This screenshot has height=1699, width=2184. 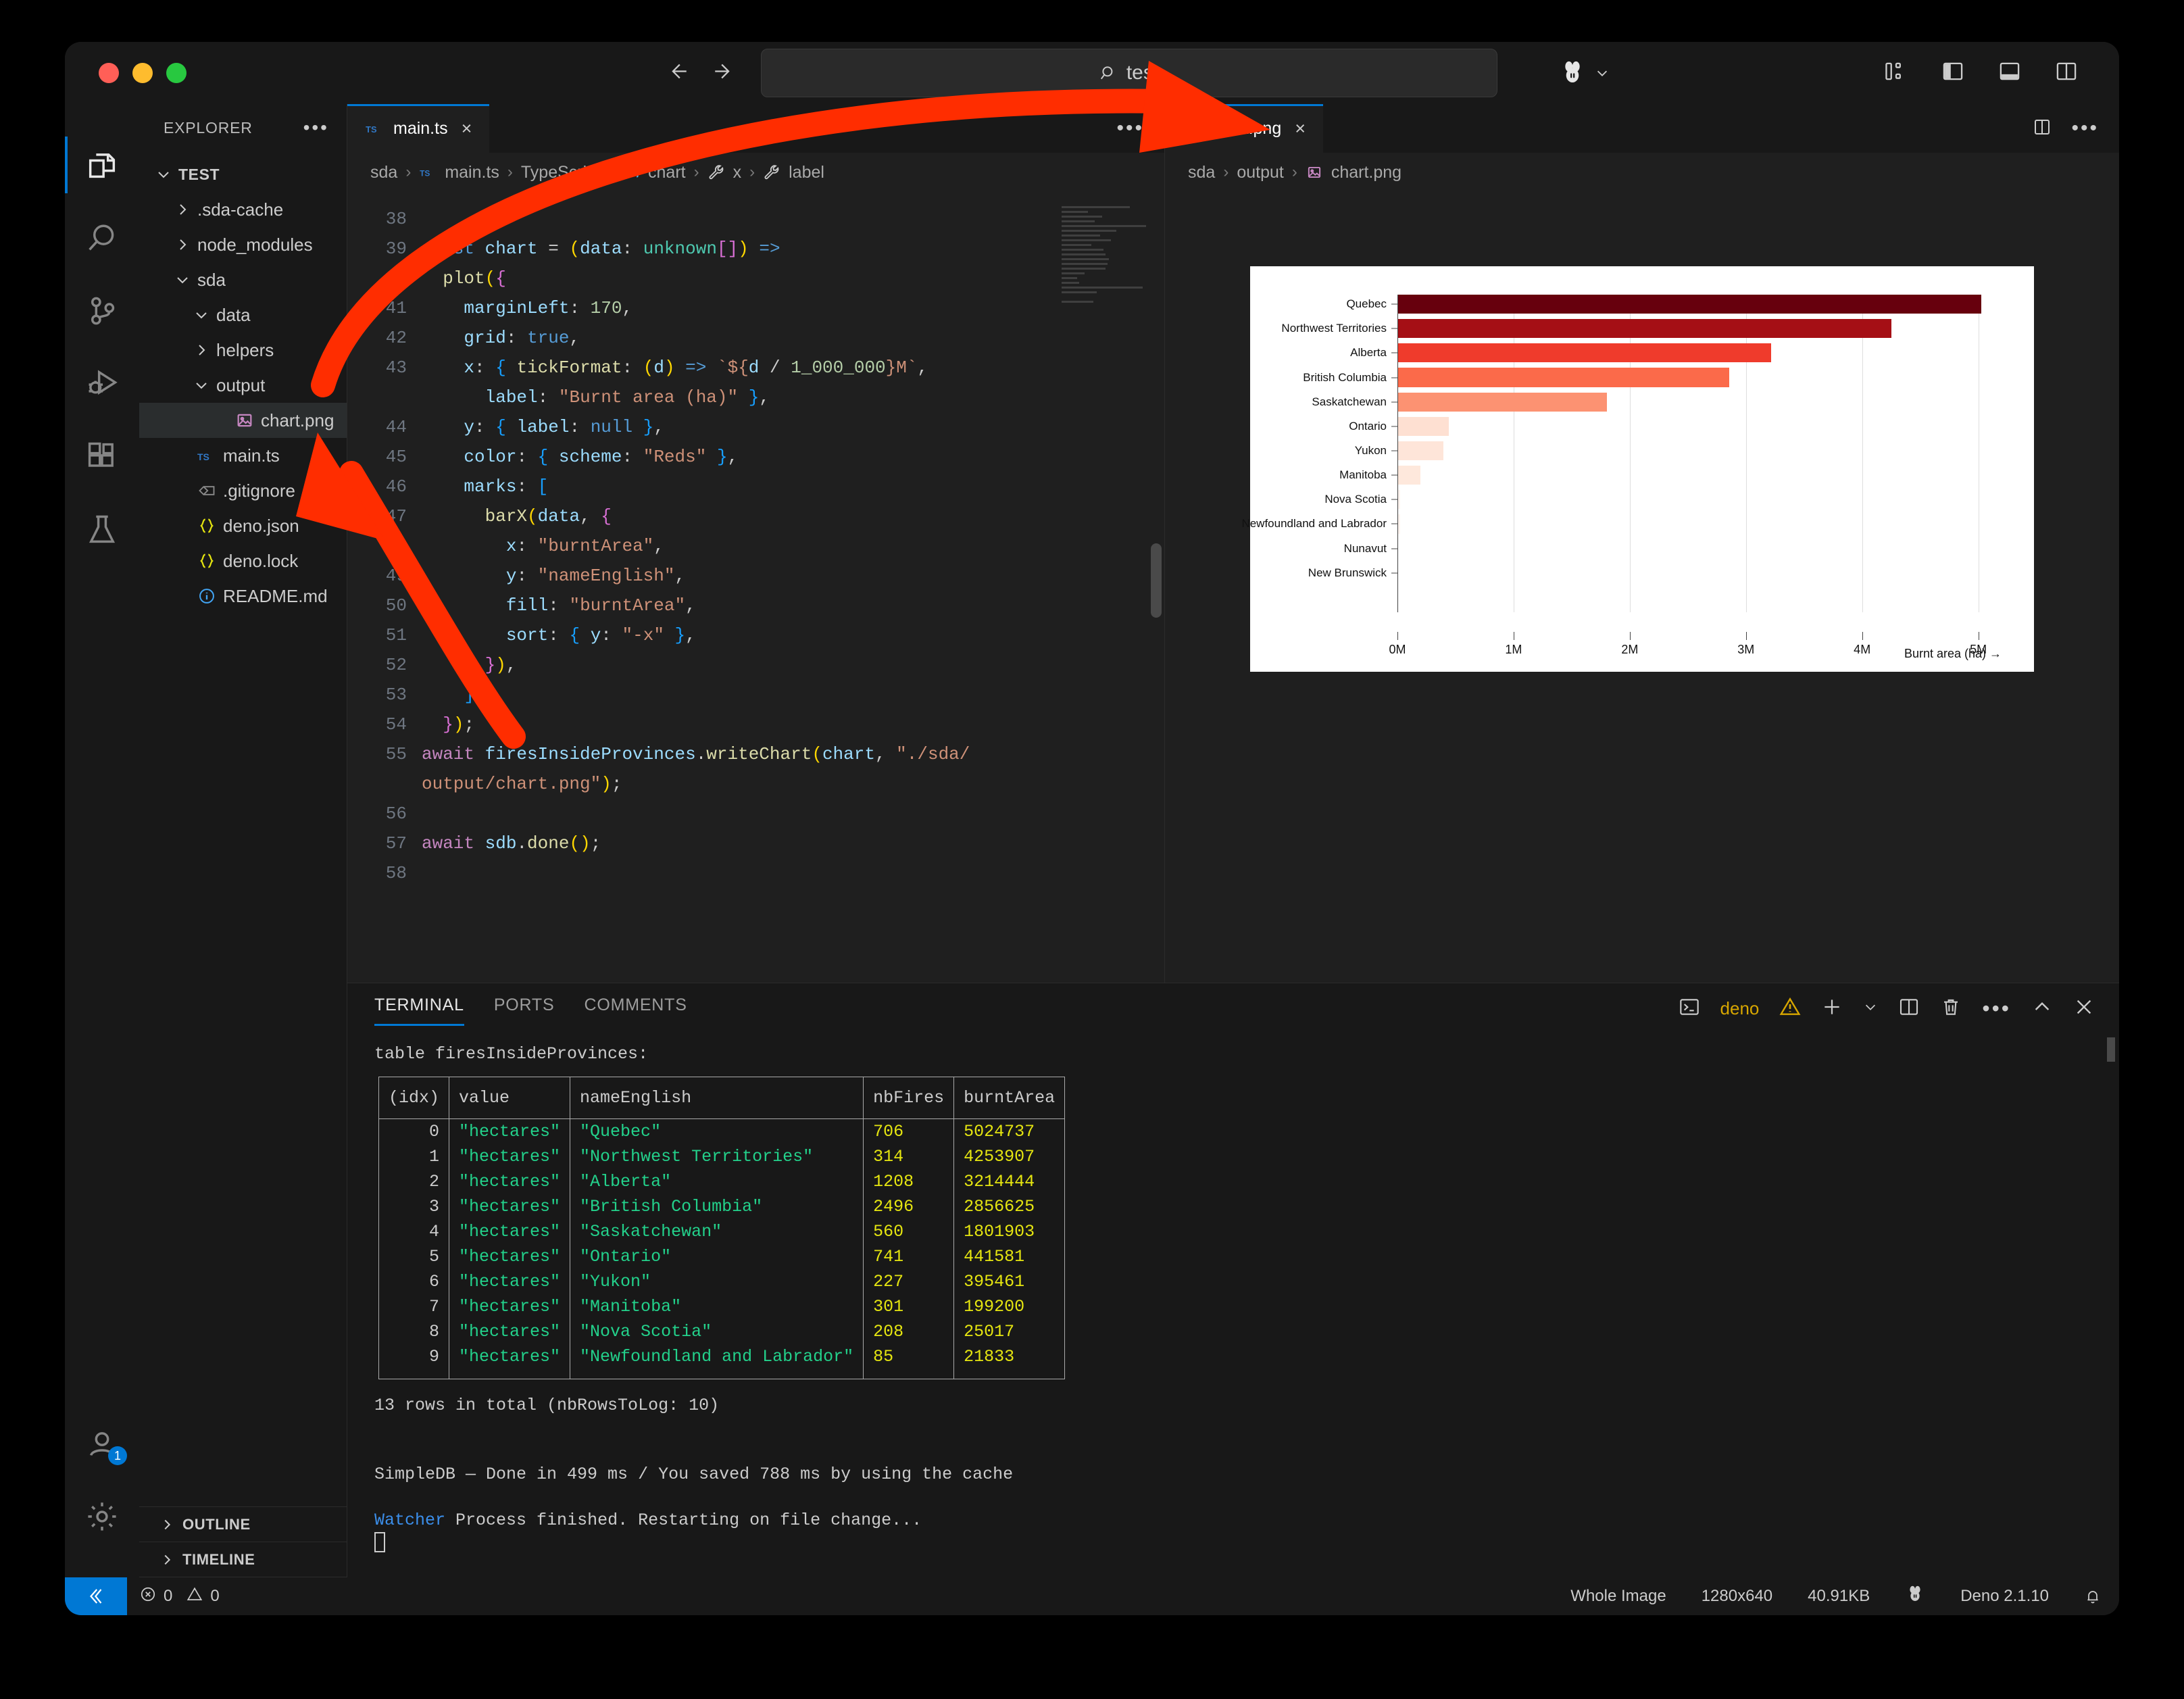 I want to click on source-control-icon, so click(x=103, y=311).